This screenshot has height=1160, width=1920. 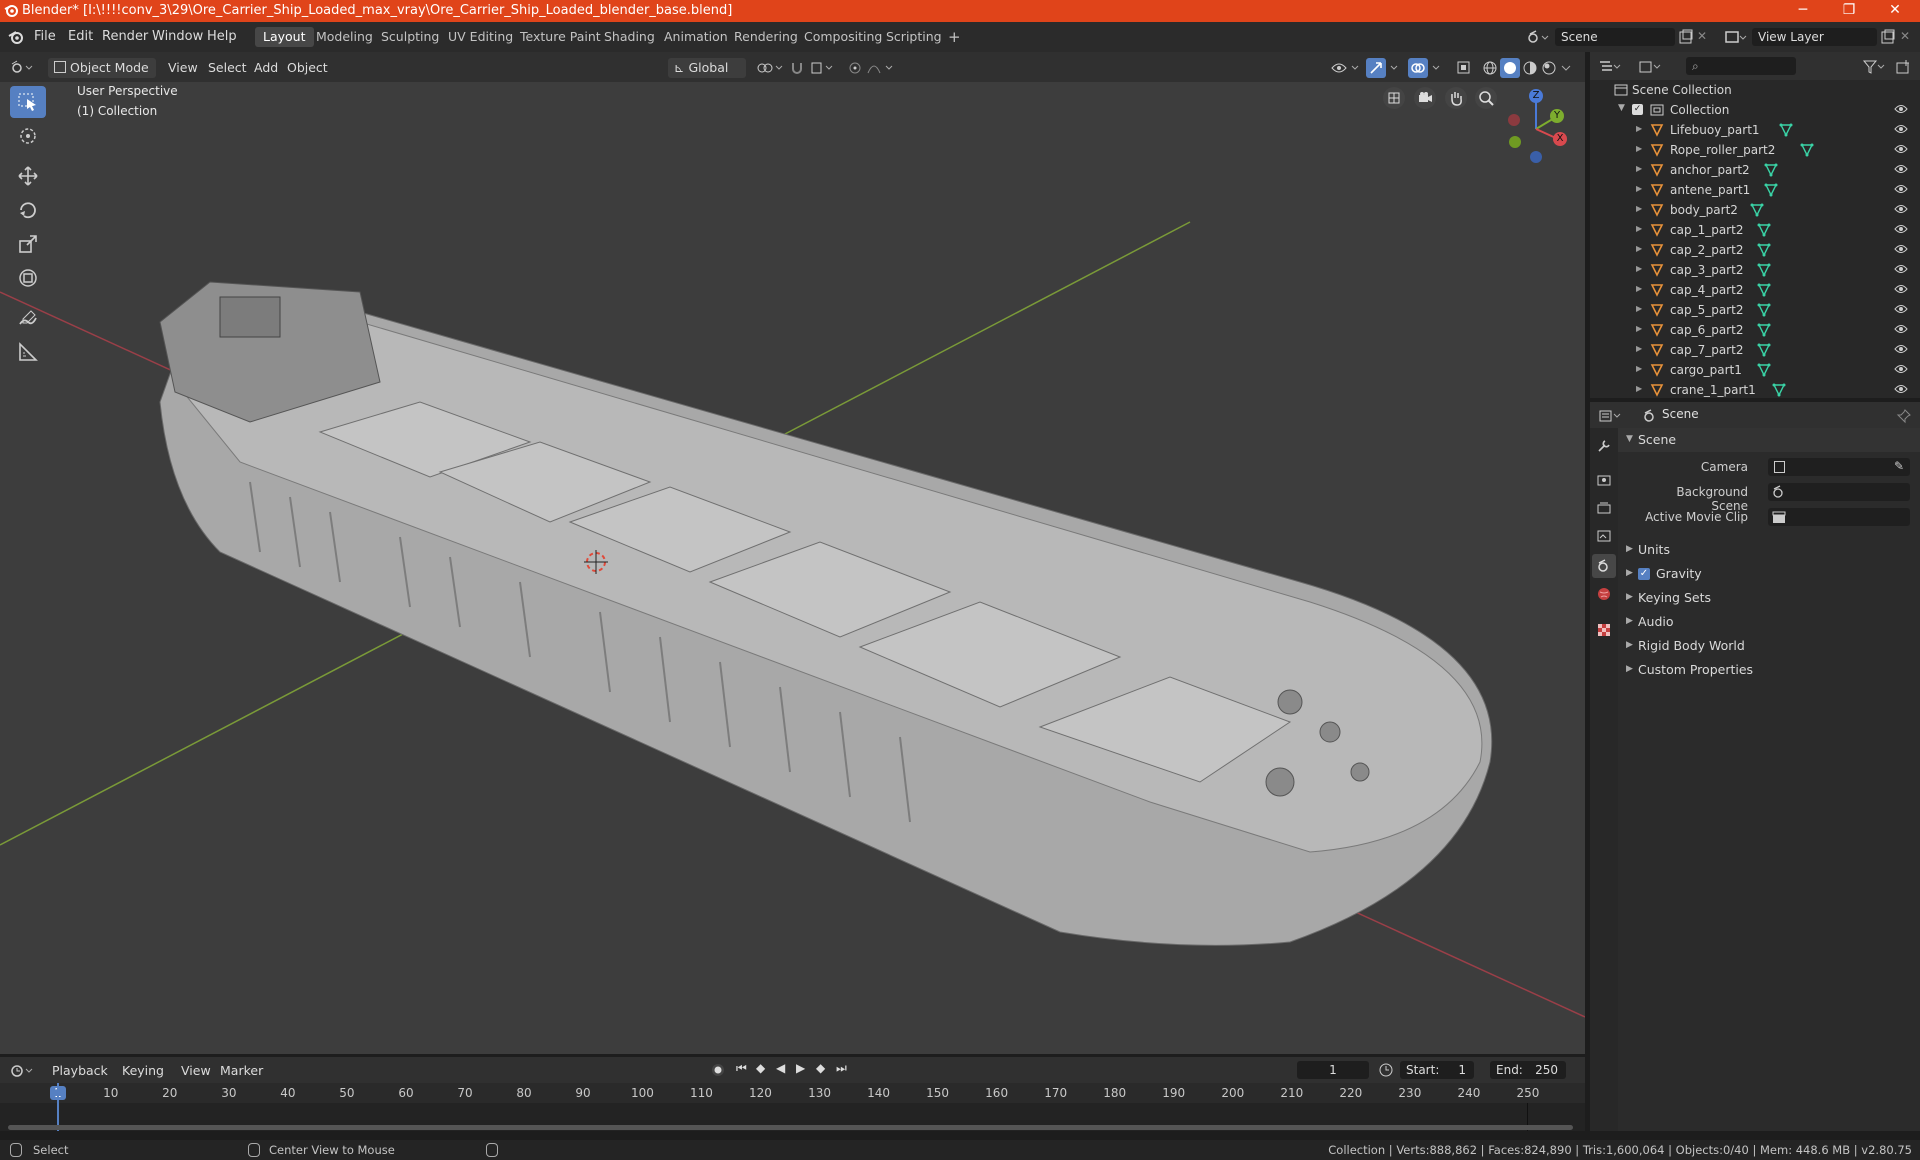 What do you see at coordinates (1686, 37) in the screenshot?
I see `new-scene-icon` at bounding box center [1686, 37].